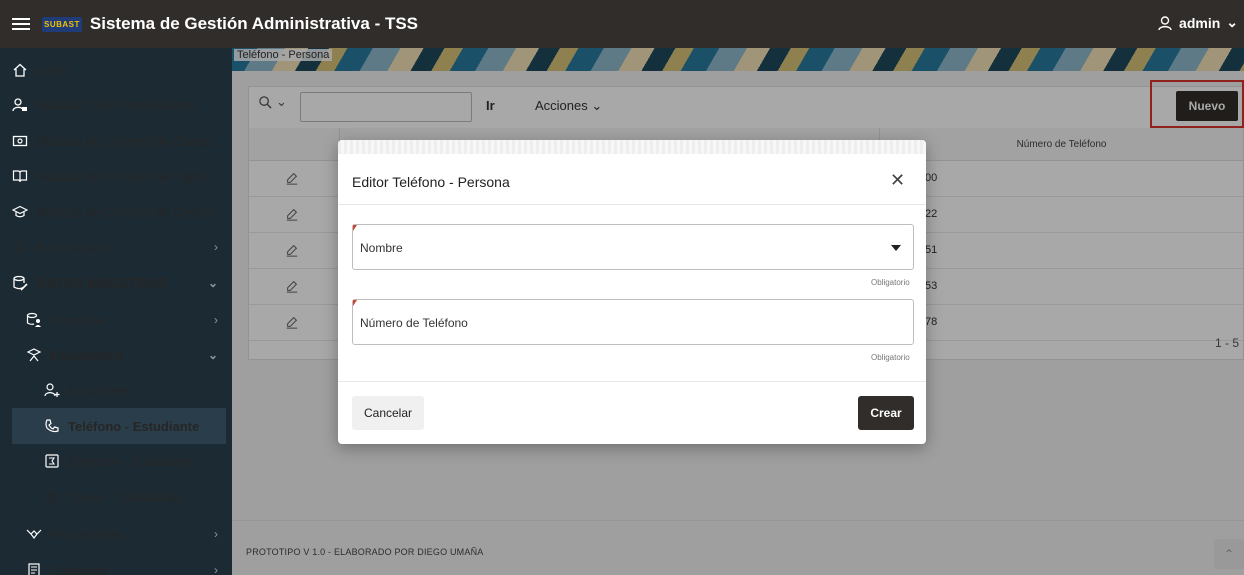 This screenshot has height=575, width=1244. I want to click on sidebar-item-label: Proveedores, so click(87, 534).